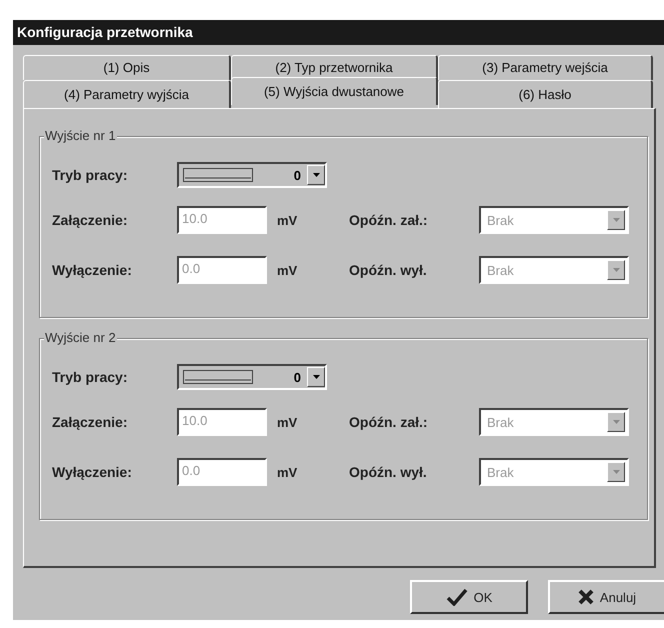  I want to click on tab: (3) Parametry wejścia, so click(545, 67).